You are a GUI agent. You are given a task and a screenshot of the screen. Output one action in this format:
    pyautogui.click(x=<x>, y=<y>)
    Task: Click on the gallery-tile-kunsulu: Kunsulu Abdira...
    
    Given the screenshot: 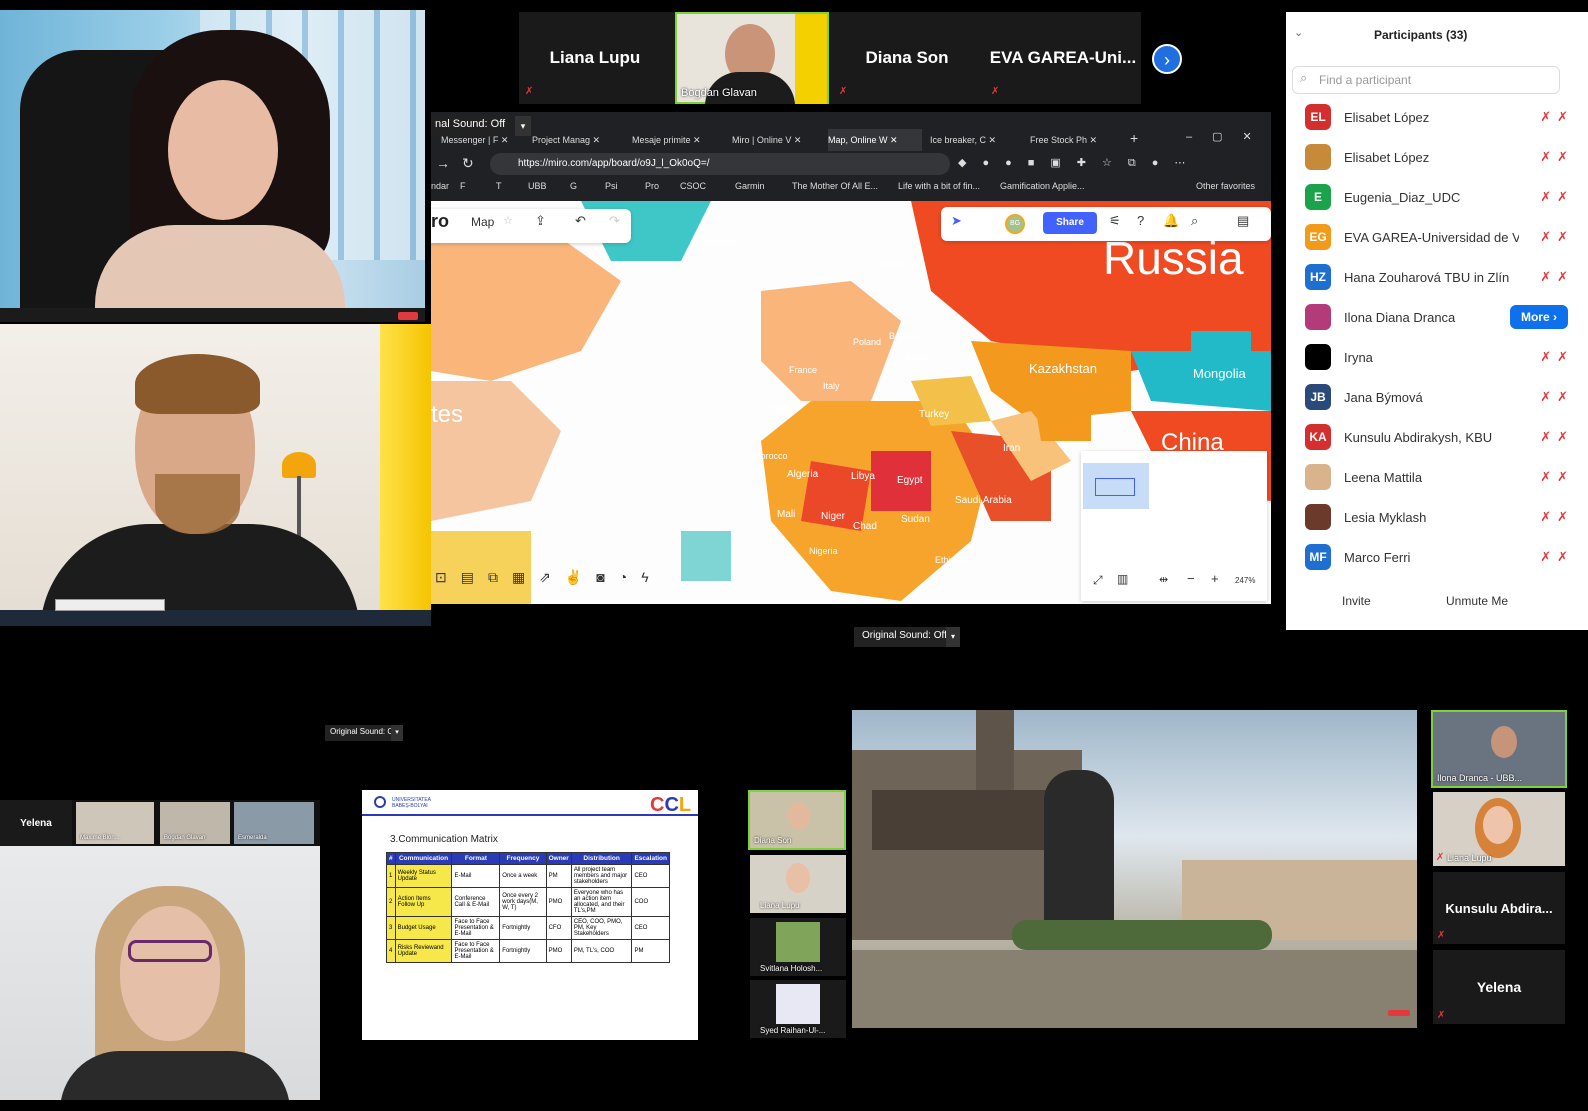 What is the action you would take?
    pyautogui.click(x=1499, y=908)
    